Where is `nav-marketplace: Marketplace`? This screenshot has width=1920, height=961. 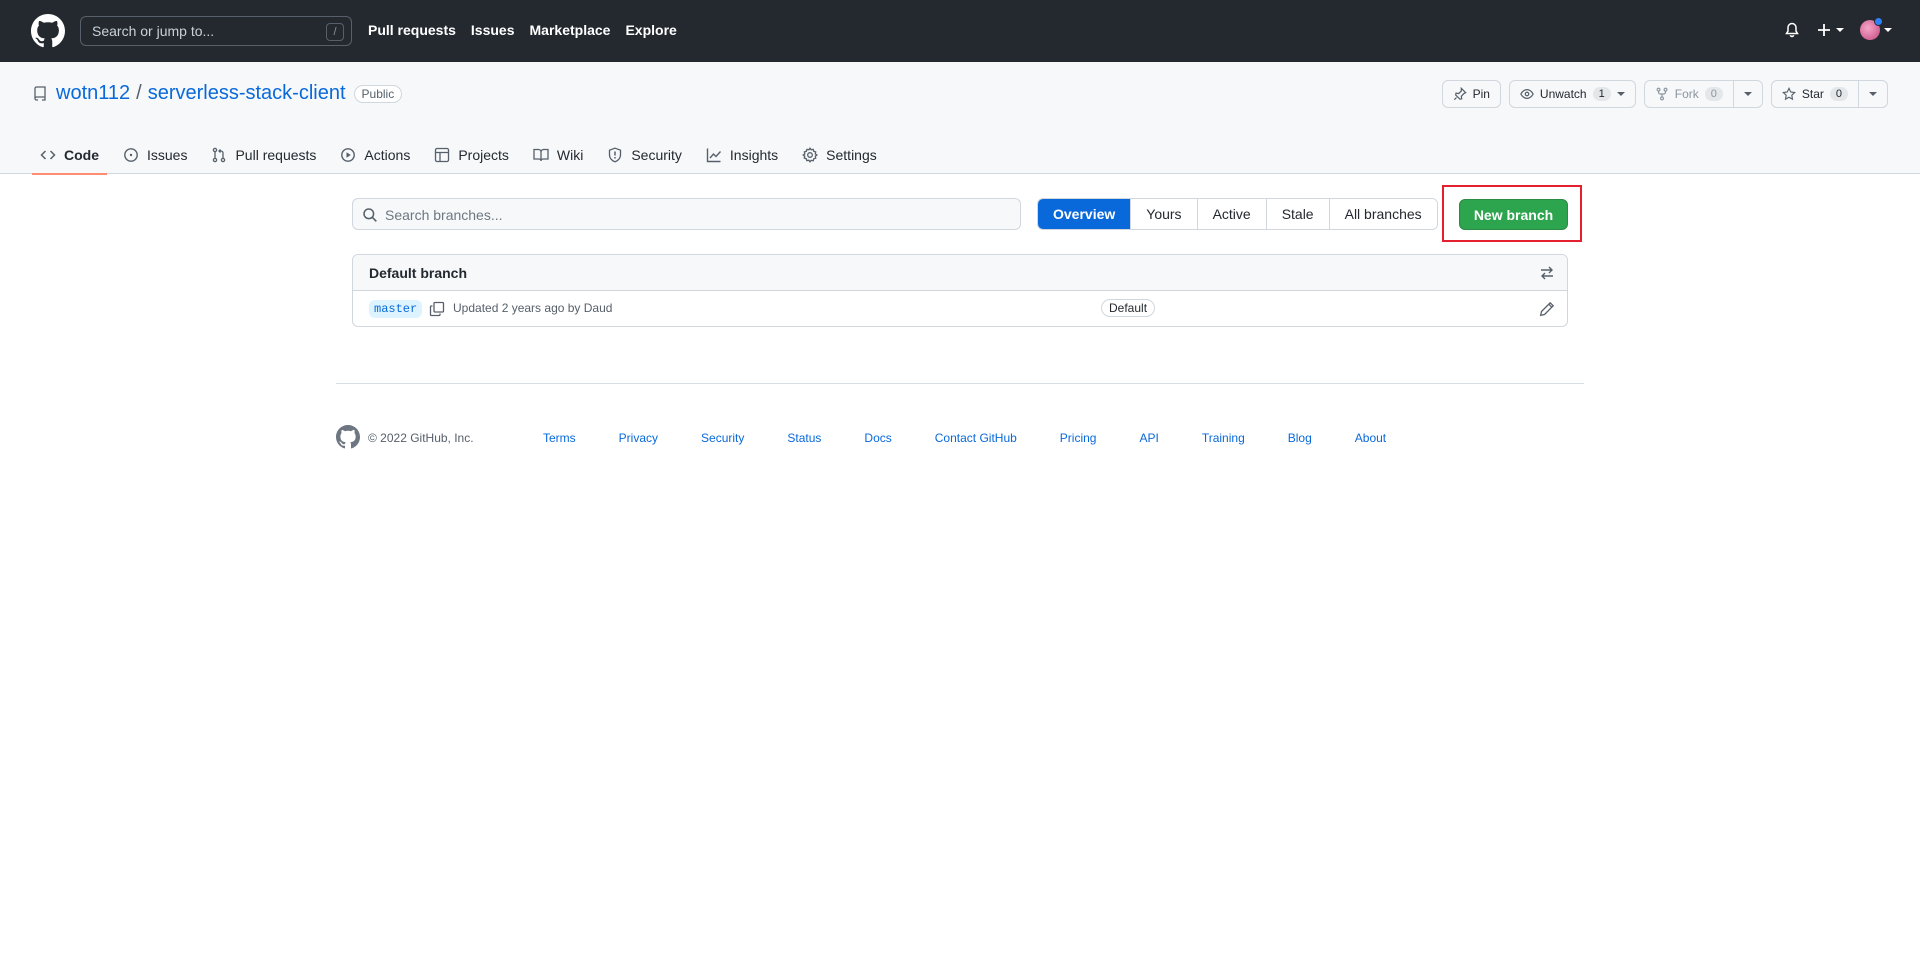
nav-marketplace: Marketplace is located at coordinates (570, 30).